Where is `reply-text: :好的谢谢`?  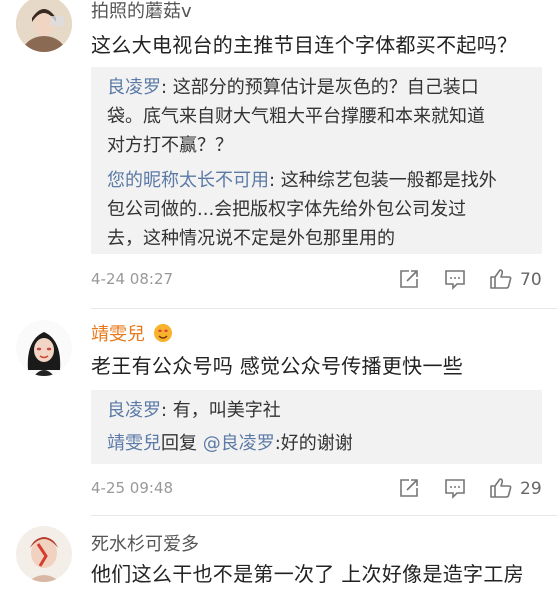 reply-text: :好的谢谢 is located at coordinates (313, 443).